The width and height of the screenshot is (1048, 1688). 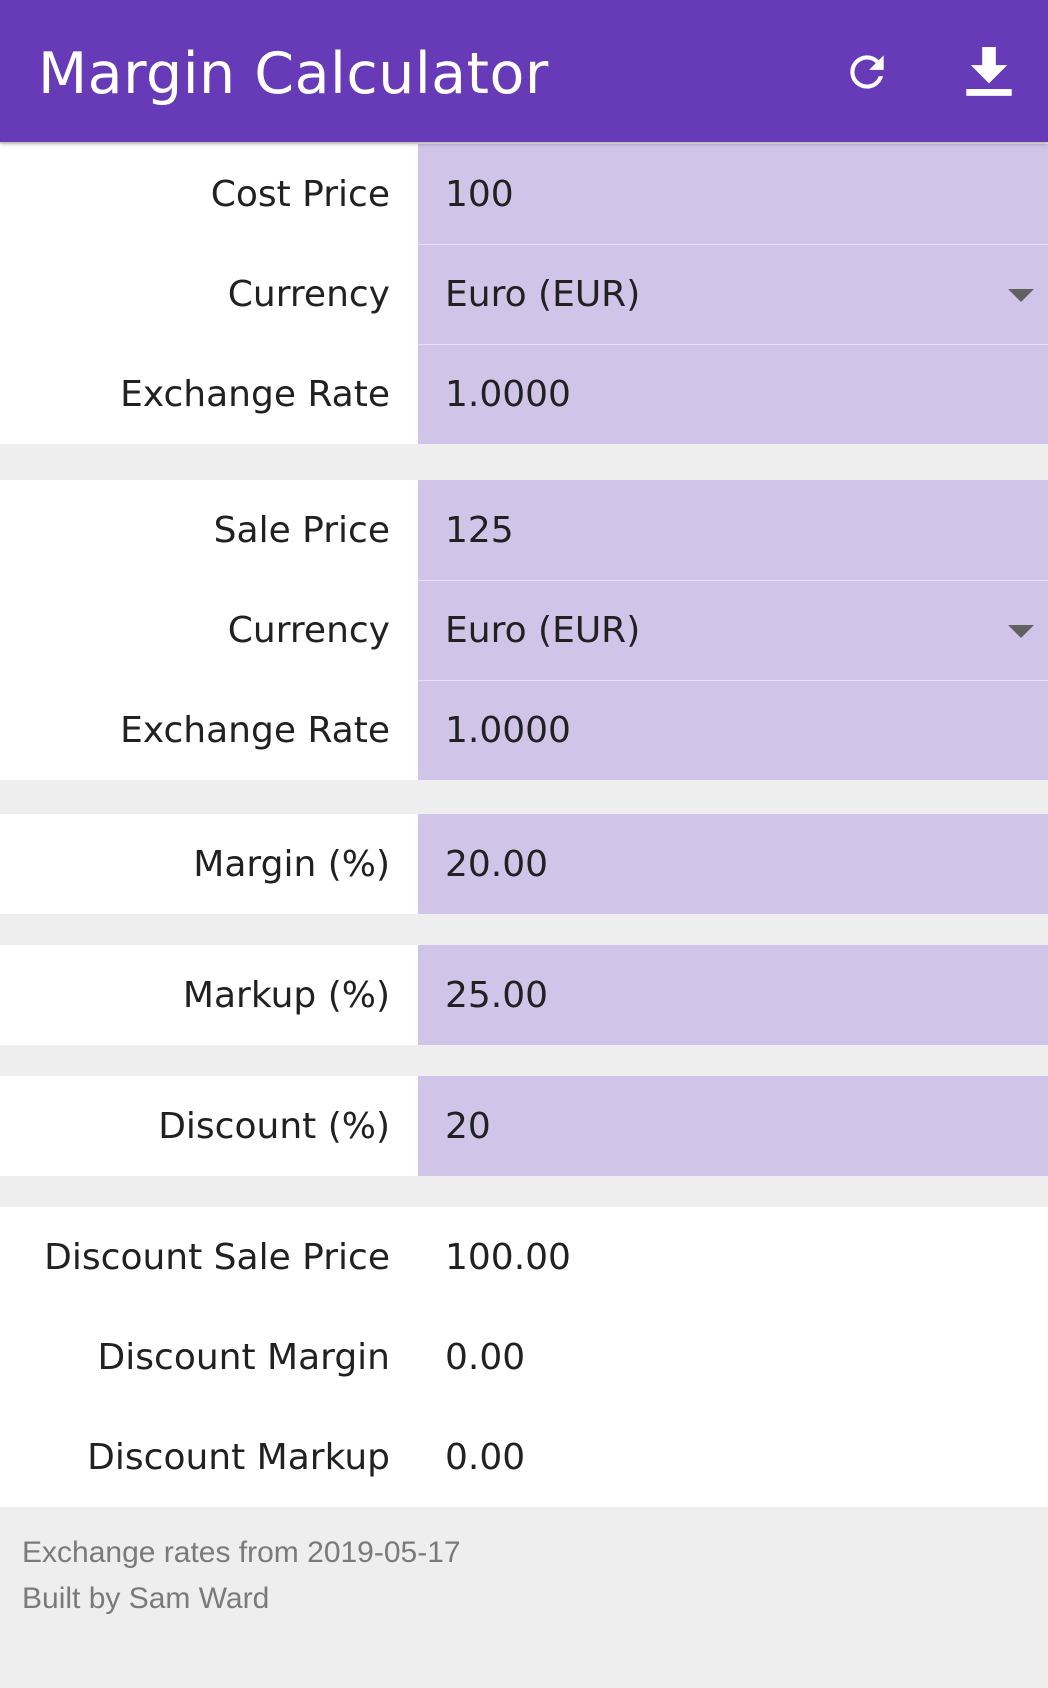 I want to click on markup-label: Markup (%), so click(x=286, y=995).